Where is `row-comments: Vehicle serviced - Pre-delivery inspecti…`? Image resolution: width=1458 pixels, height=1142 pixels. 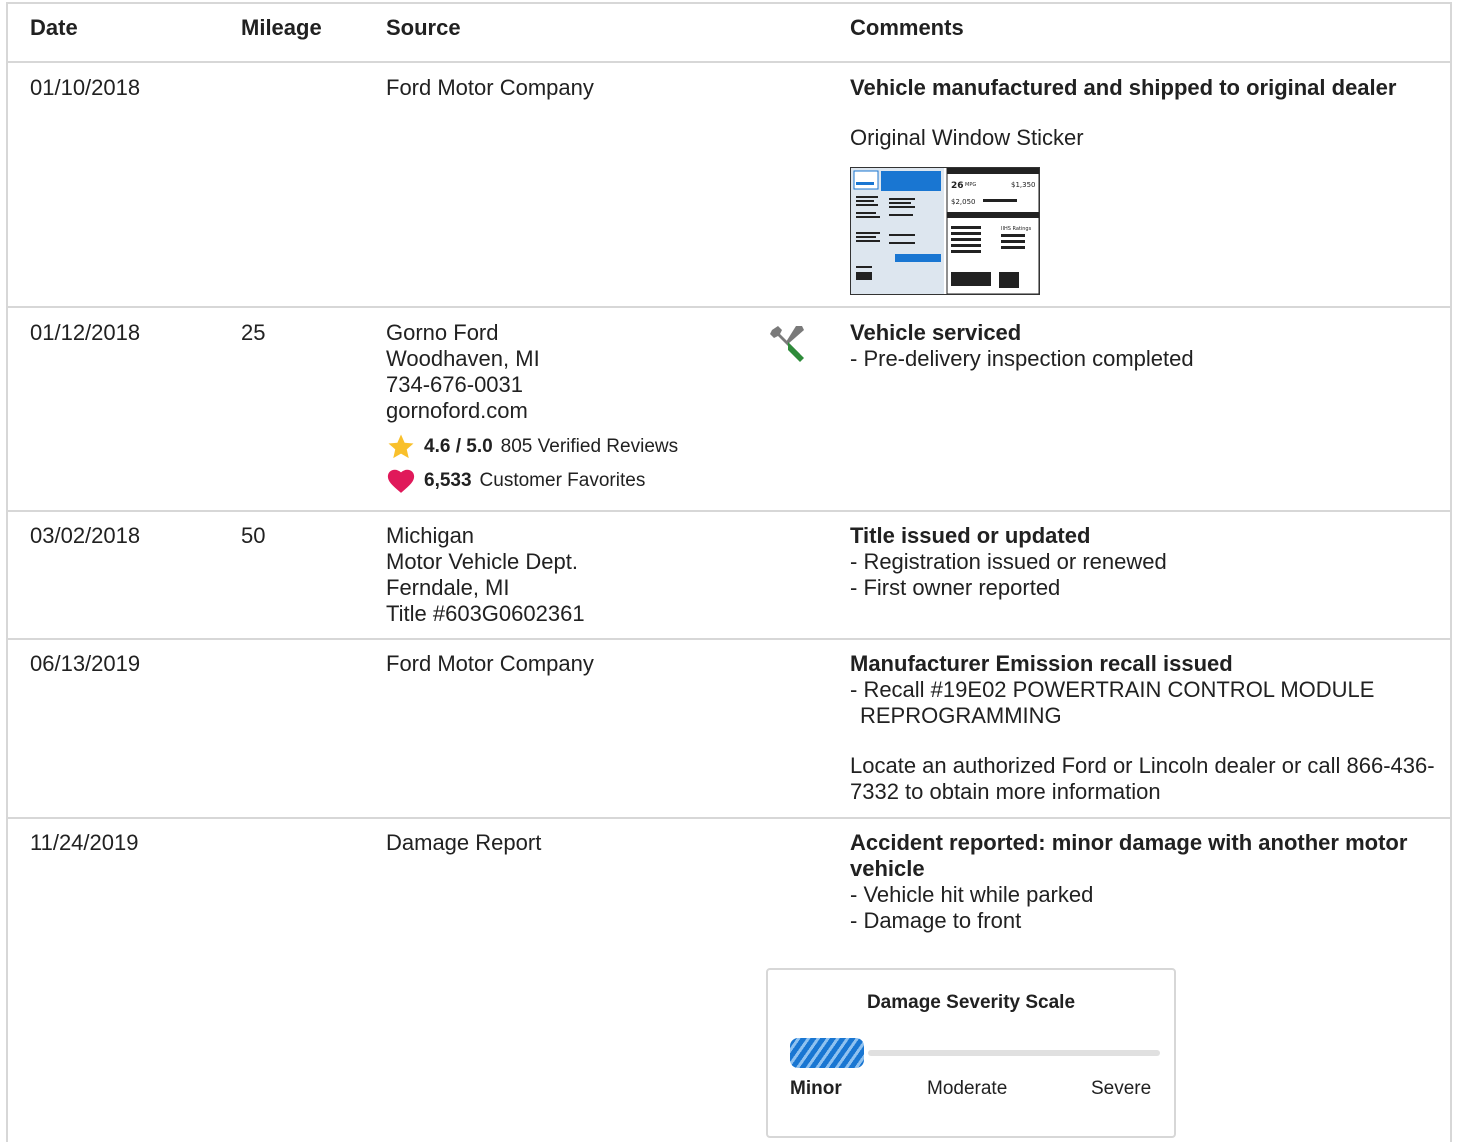 row-comments: Vehicle serviced - Pre-delivery inspecti… is located at coordinates (1145, 346).